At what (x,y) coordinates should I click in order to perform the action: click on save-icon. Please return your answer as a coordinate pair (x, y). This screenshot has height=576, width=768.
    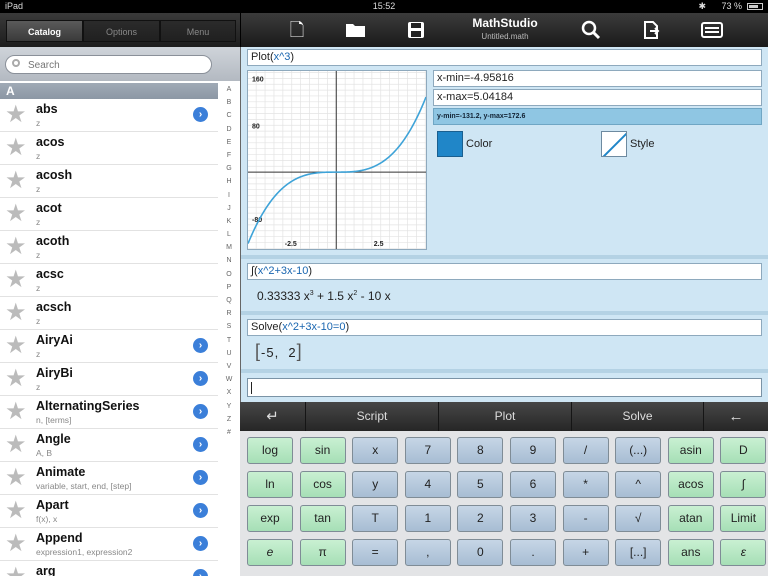
    Looking at the image, I should click on (416, 30).